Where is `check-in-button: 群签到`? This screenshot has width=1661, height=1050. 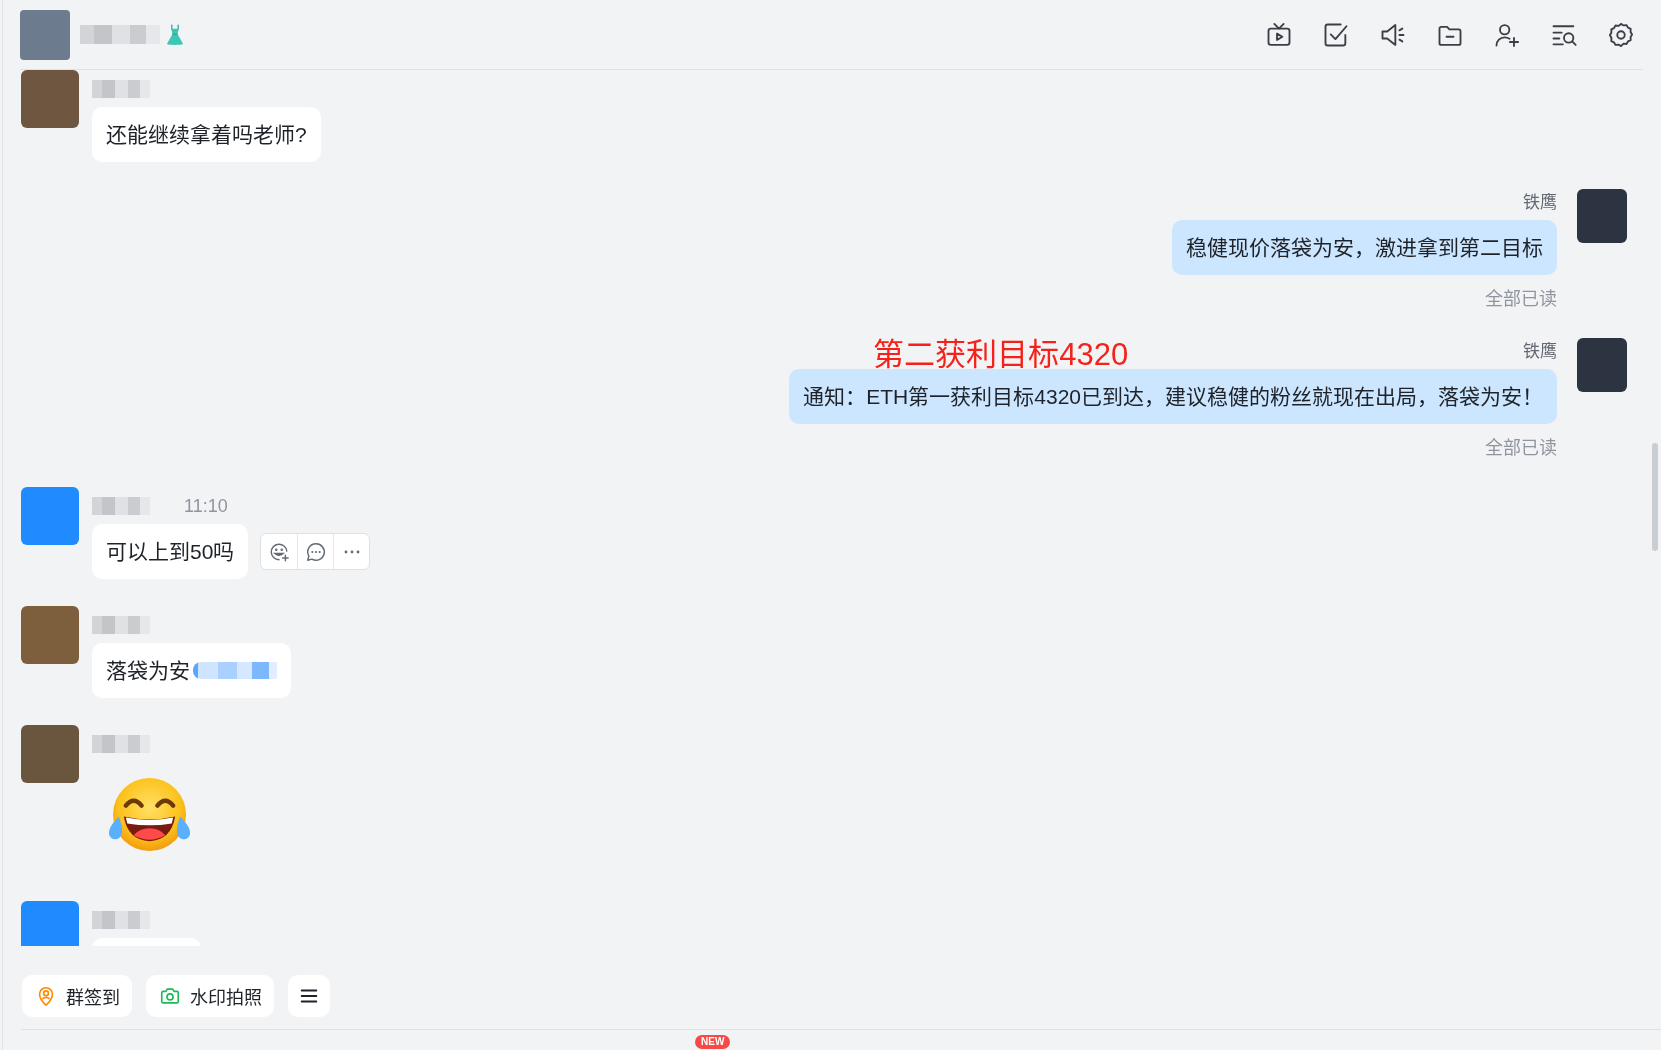
check-in-button: 群签到 is located at coordinates (77, 996).